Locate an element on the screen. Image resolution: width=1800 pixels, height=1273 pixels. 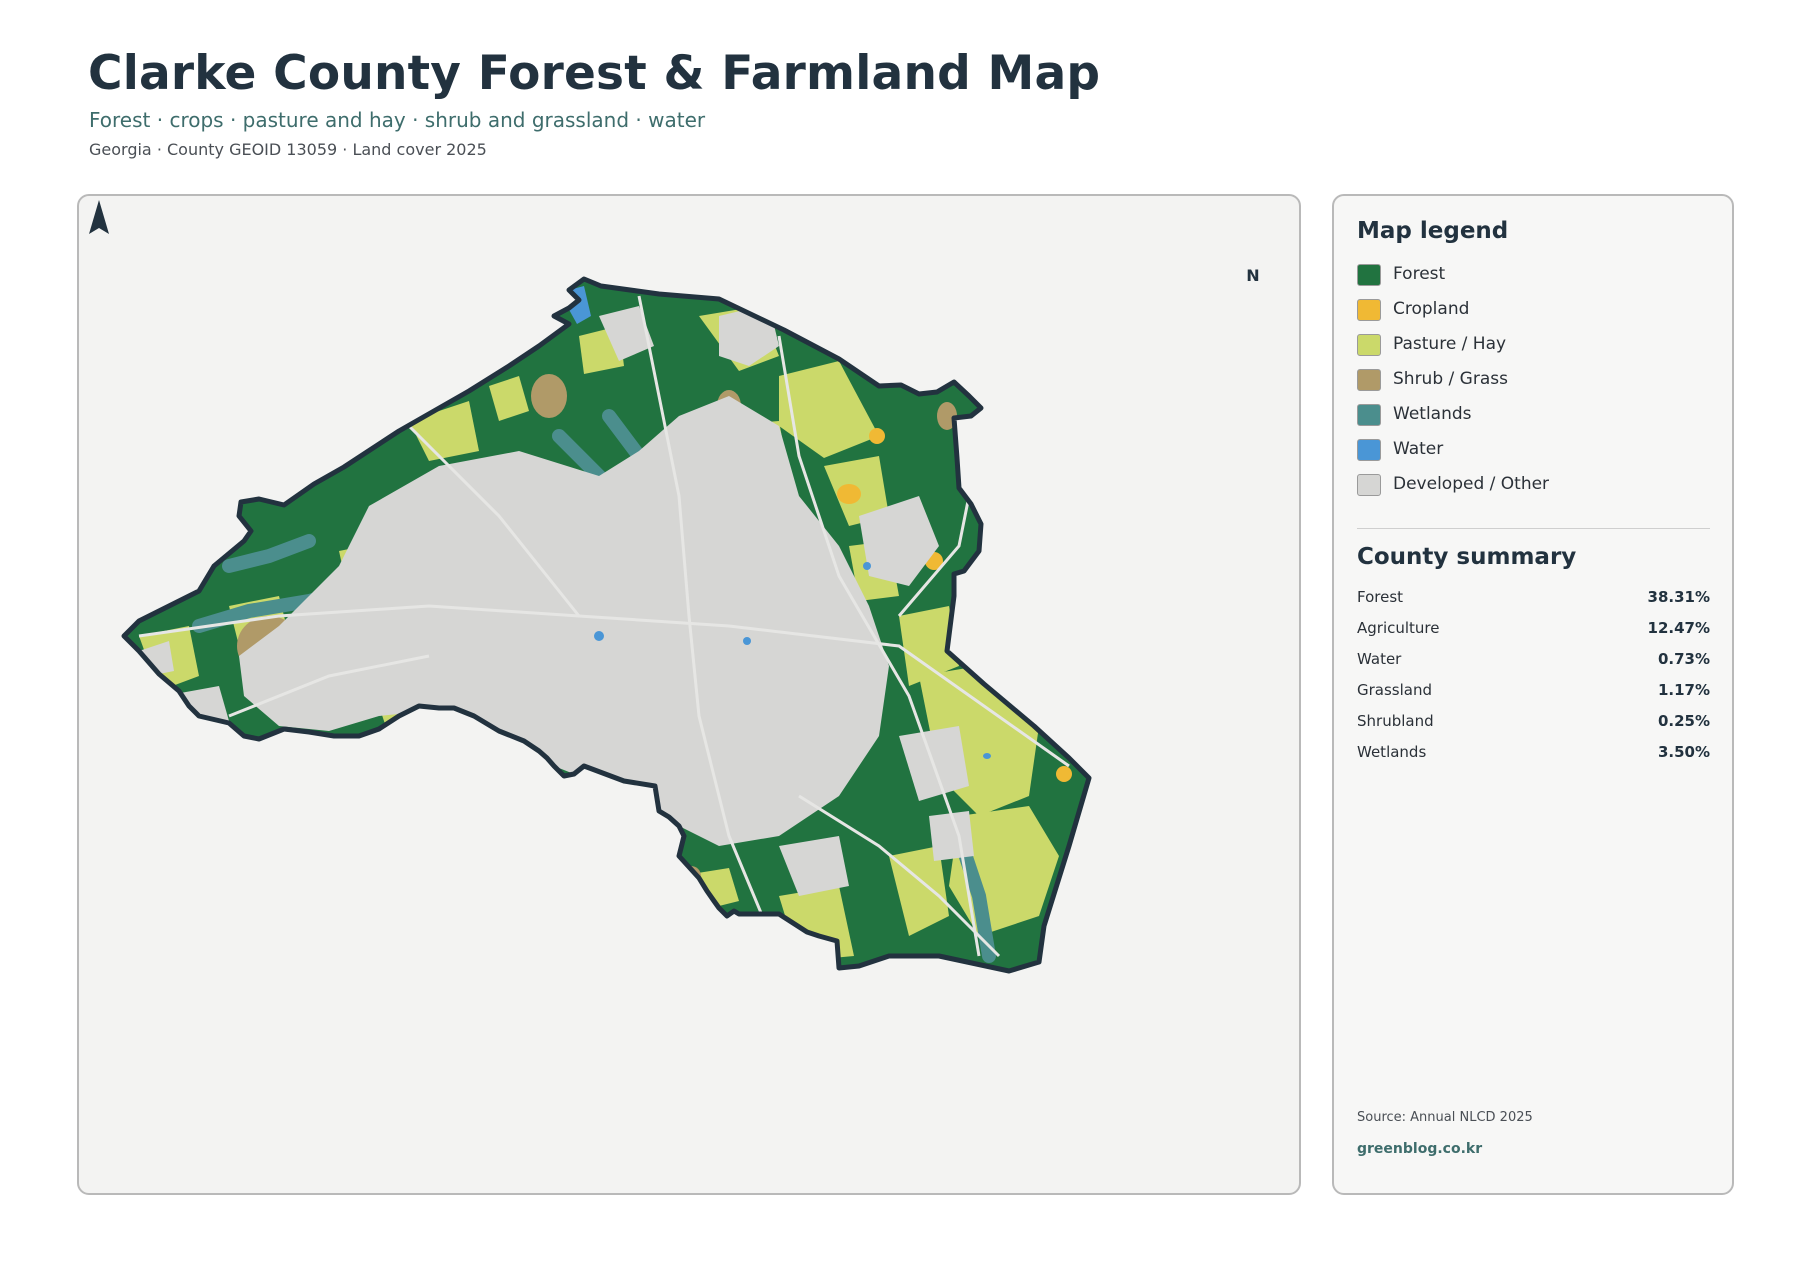
legend-label: Cropland is located at coordinates (1431, 309).